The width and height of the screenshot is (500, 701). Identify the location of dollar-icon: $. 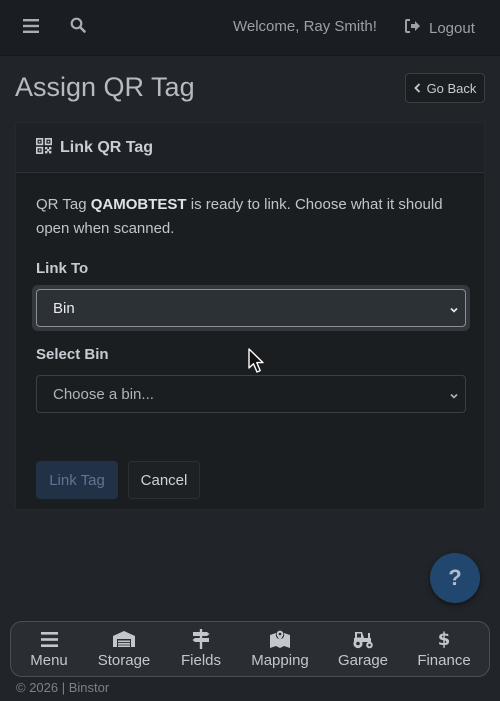
(444, 639).